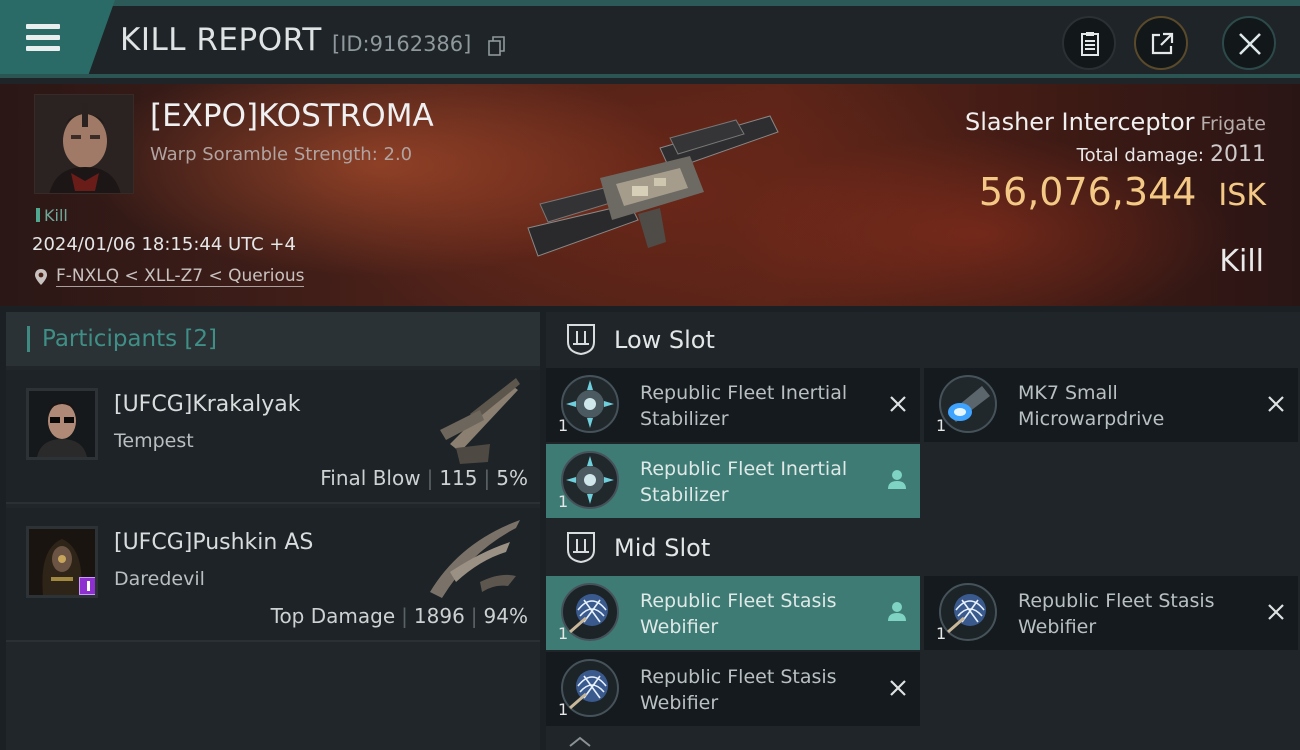 This screenshot has width=1300, height=750. I want to click on participant-stats: Final Blow | 115 | 5%, so click(424, 478).